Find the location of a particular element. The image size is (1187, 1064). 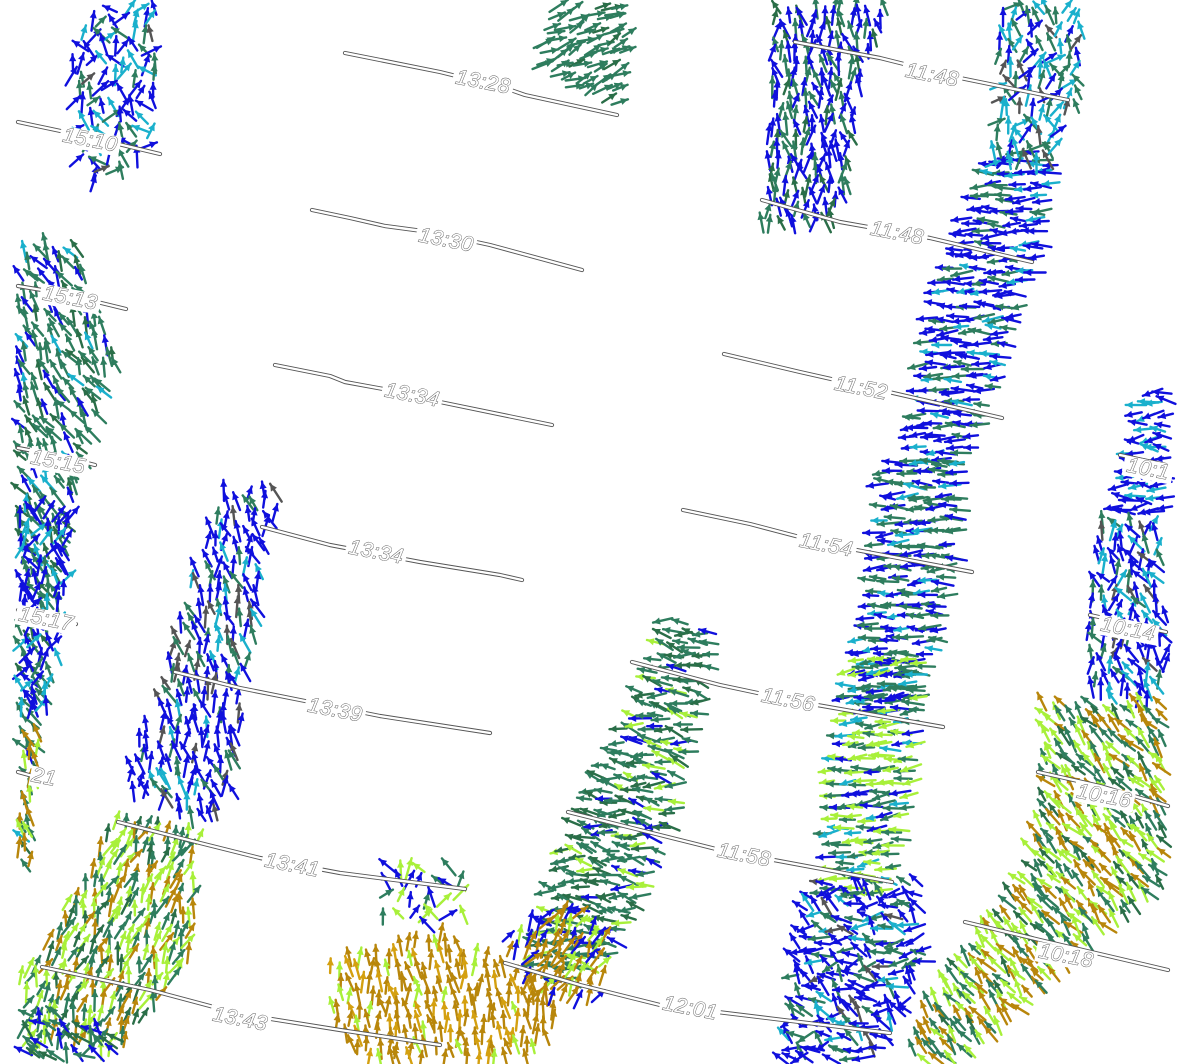

wind-swath is located at coordinates (1128, 609).